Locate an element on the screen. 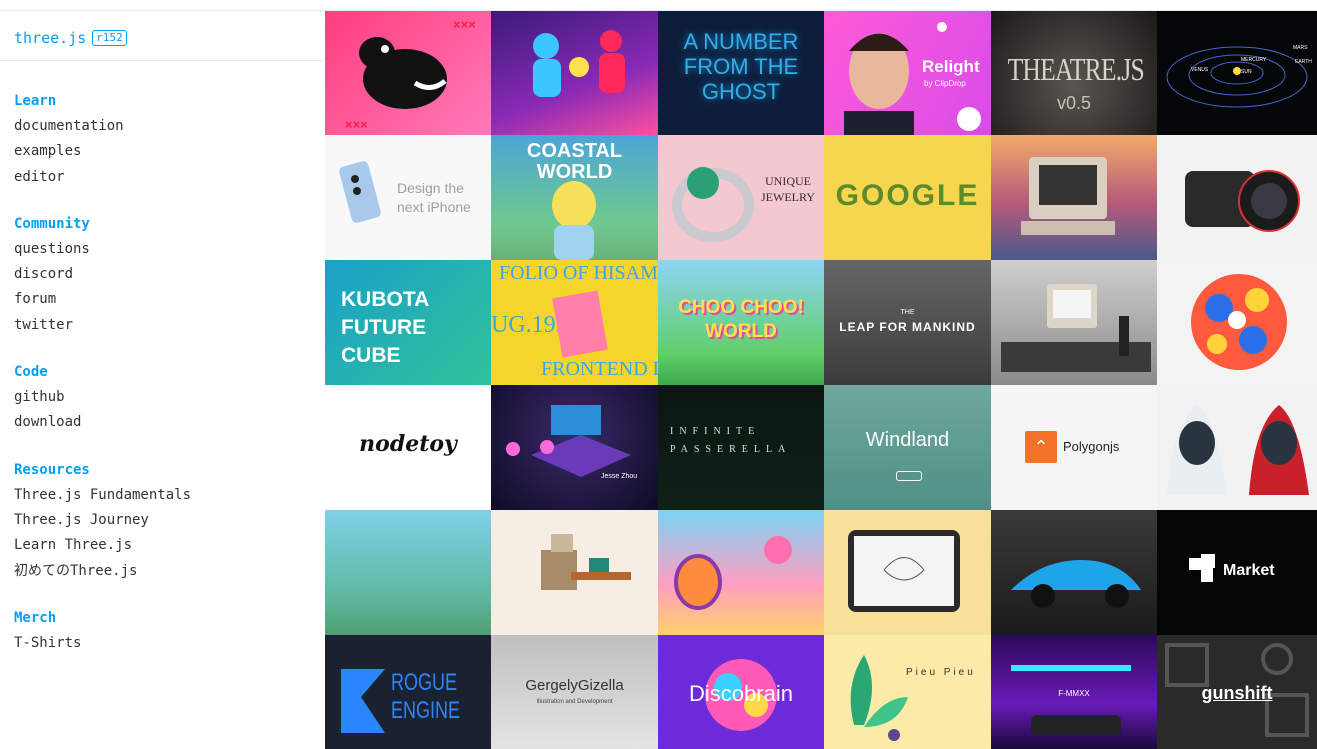 The height and width of the screenshot is (749, 1317). site-brand: three.js r152 is located at coordinates (70, 38).